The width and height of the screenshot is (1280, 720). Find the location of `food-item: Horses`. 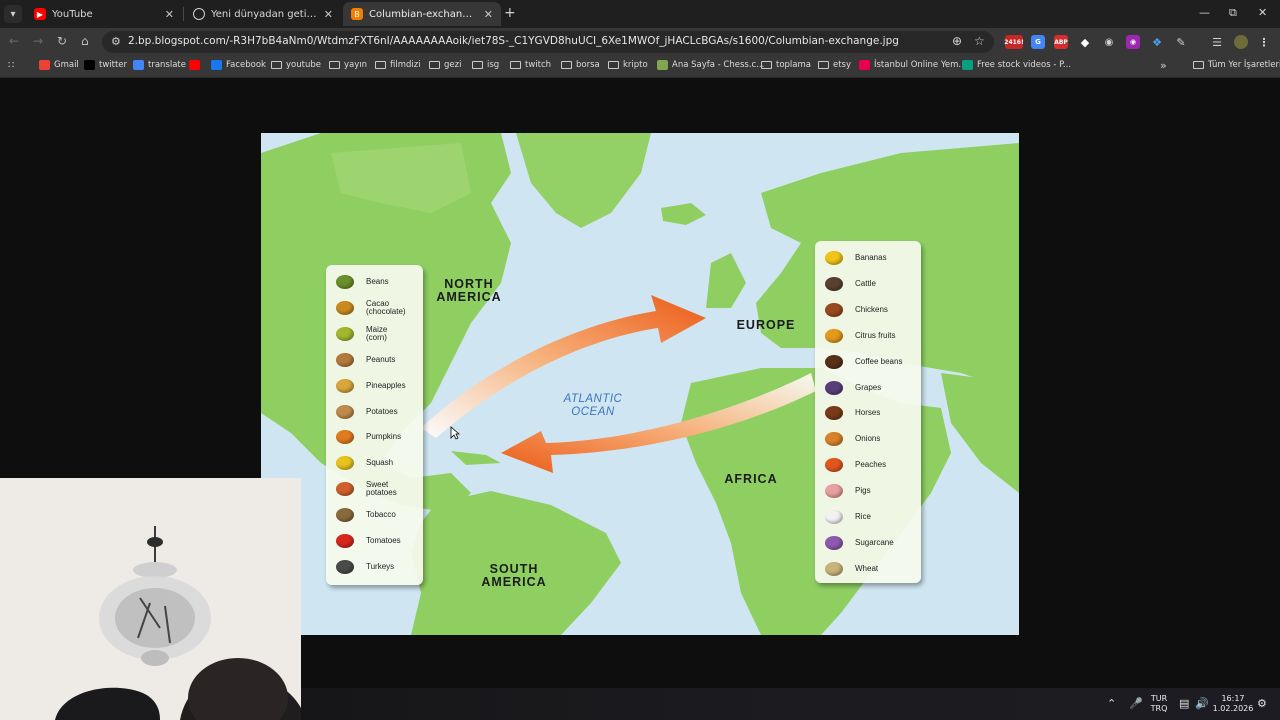

food-item: Horses is located at coordinates (866, 413).